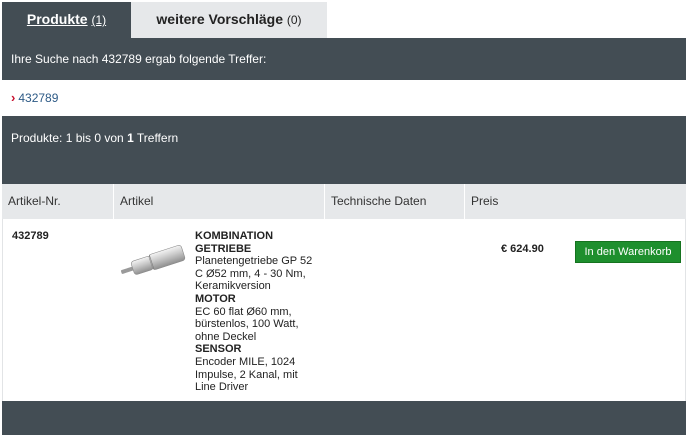 The width and height of the screenshot is (686, 435). What do you see at coordinates (343, 19) in the screenshot?
I see `tab-bar: Produkte (1) weitere Vorschläge (0)` at bounding box center [343, 19].